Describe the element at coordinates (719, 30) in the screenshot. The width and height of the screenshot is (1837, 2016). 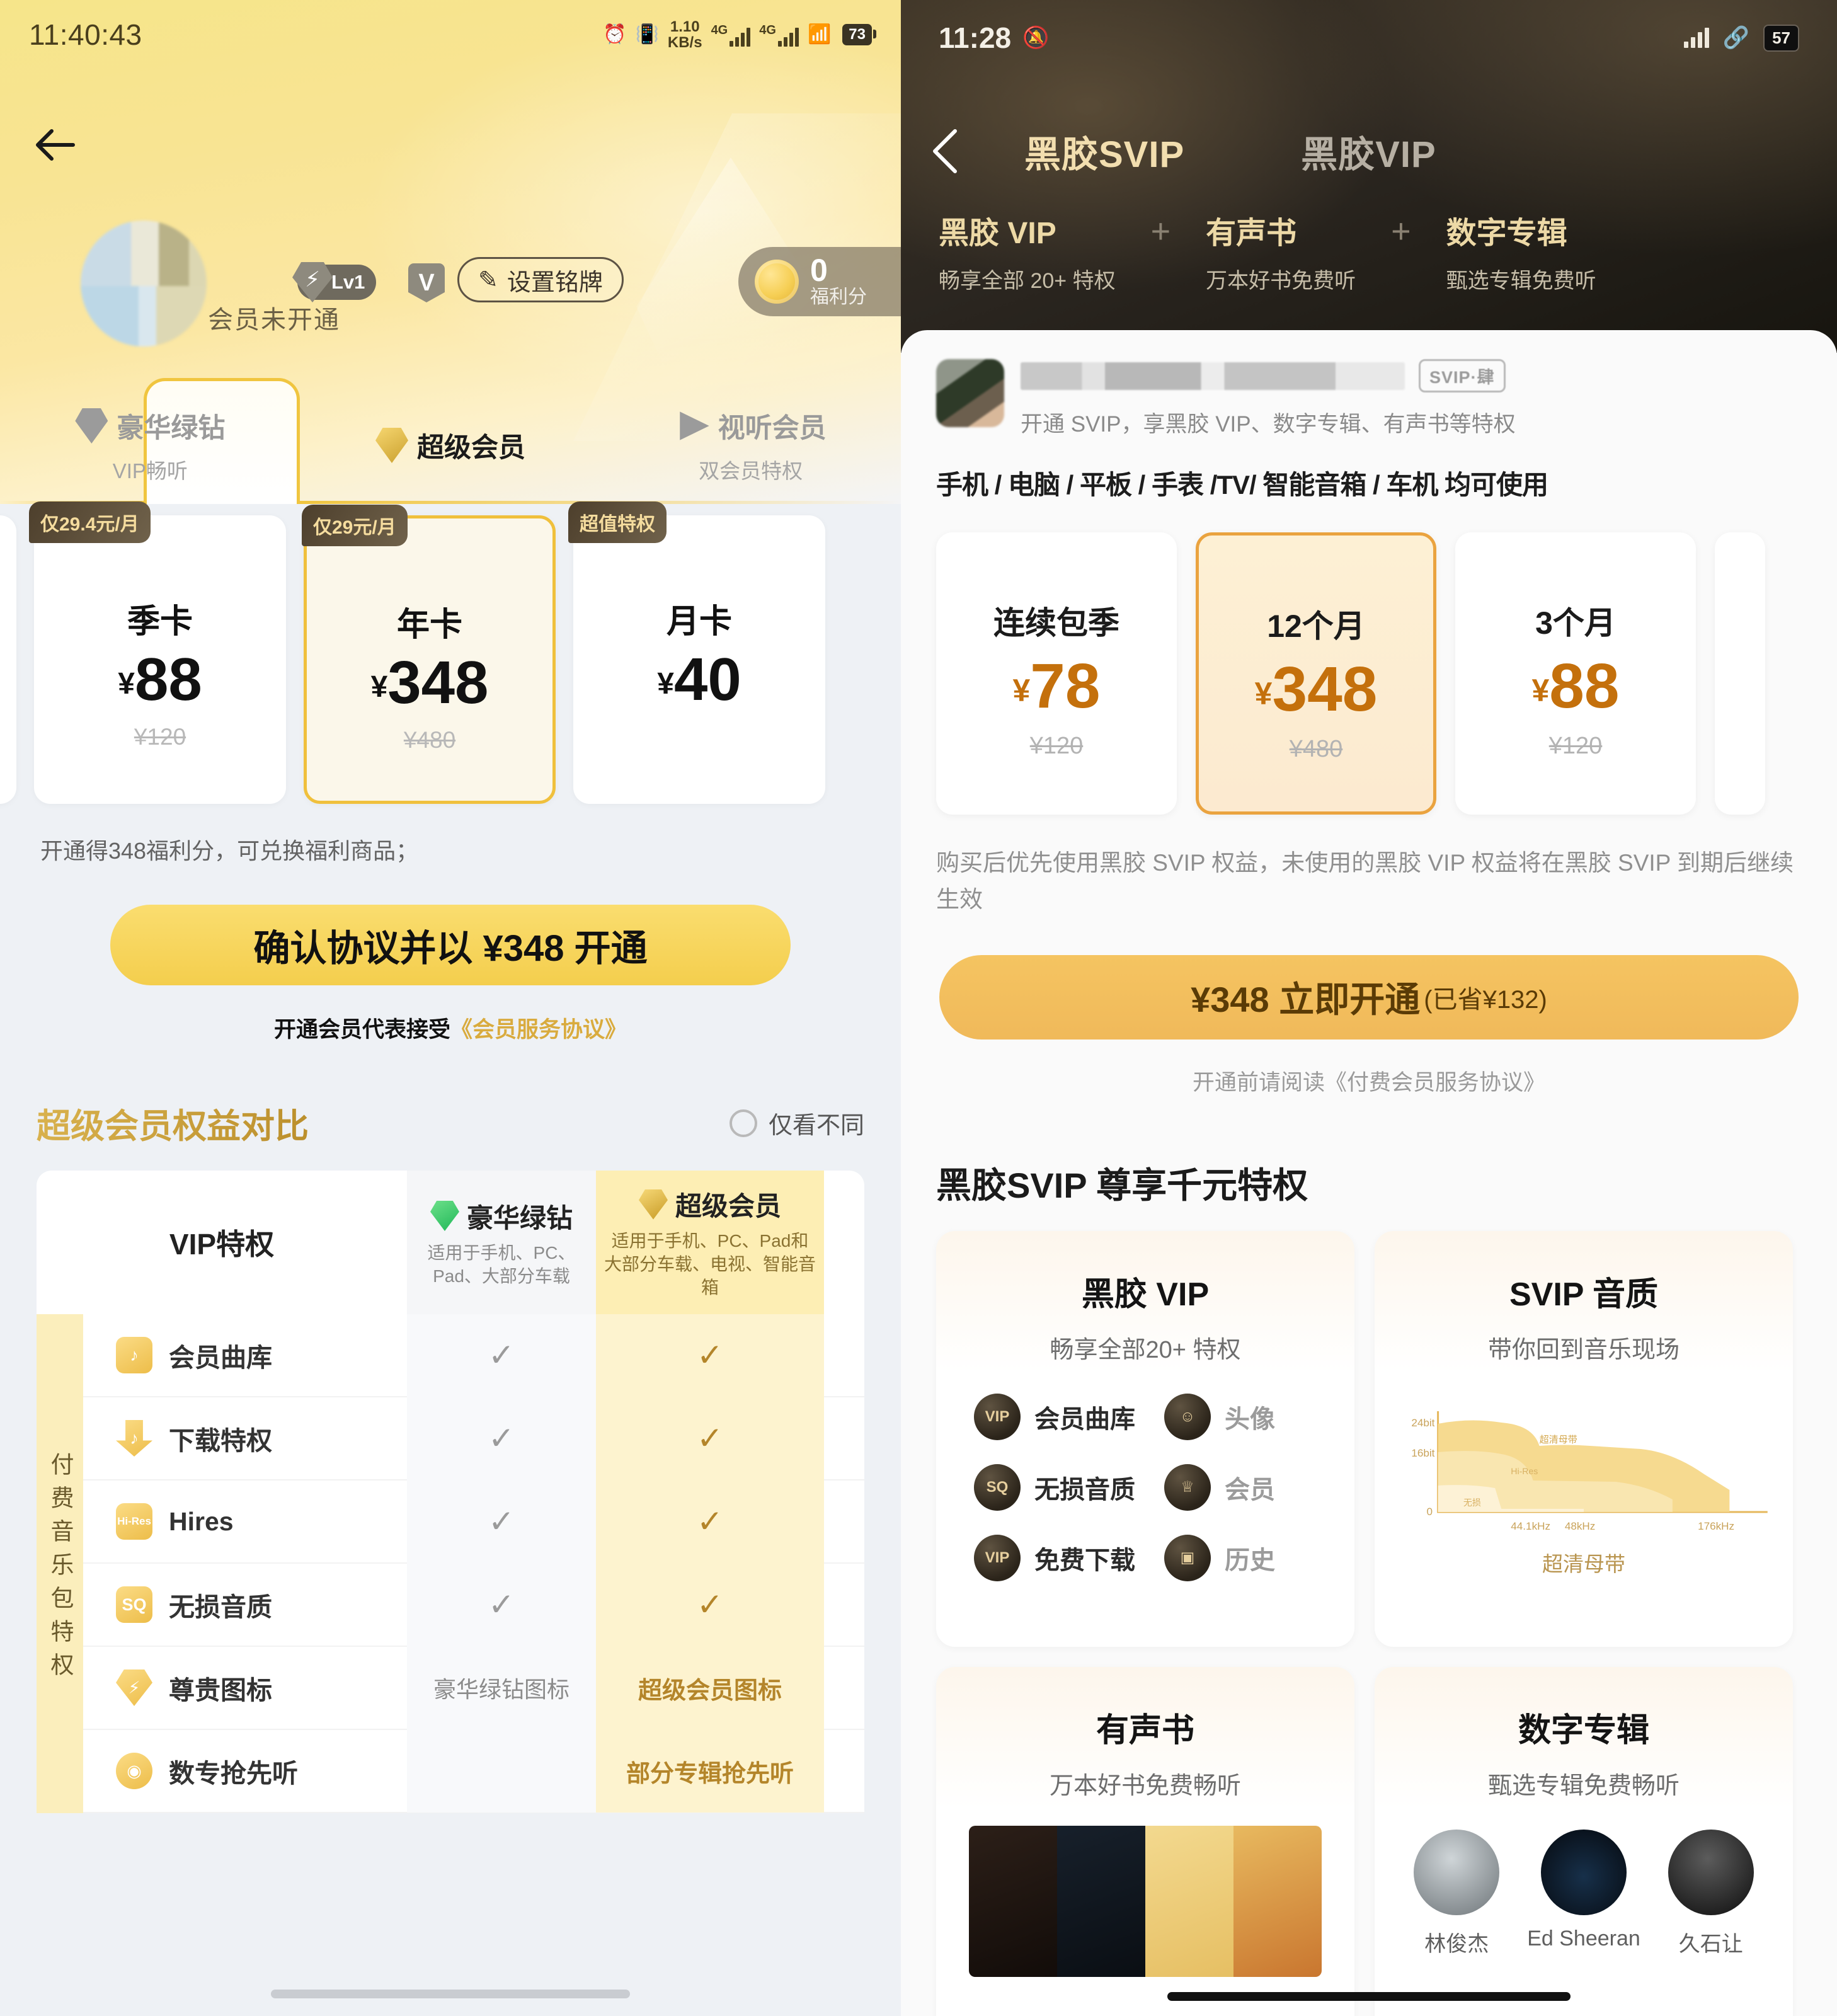
I see `sim1-network-label: 4G` at that location.